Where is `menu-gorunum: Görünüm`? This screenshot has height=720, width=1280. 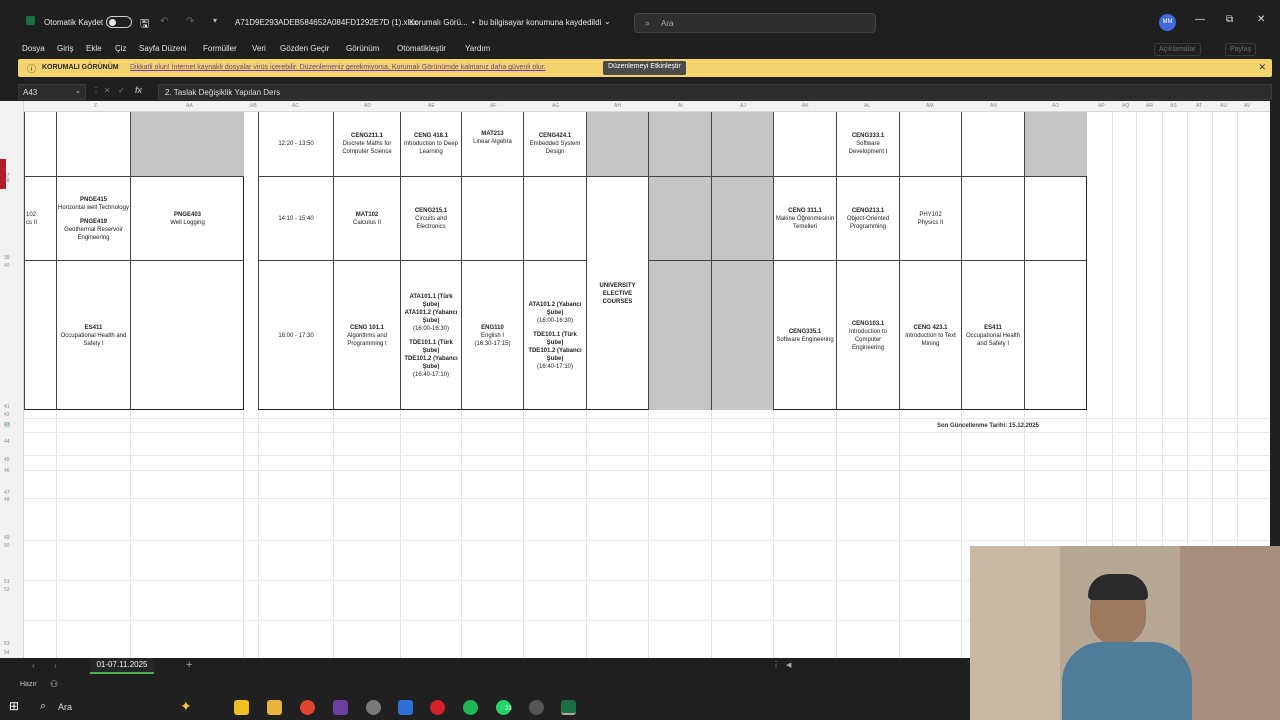
menu-gorunum: Görünüm is located at coordinates (362, 48).